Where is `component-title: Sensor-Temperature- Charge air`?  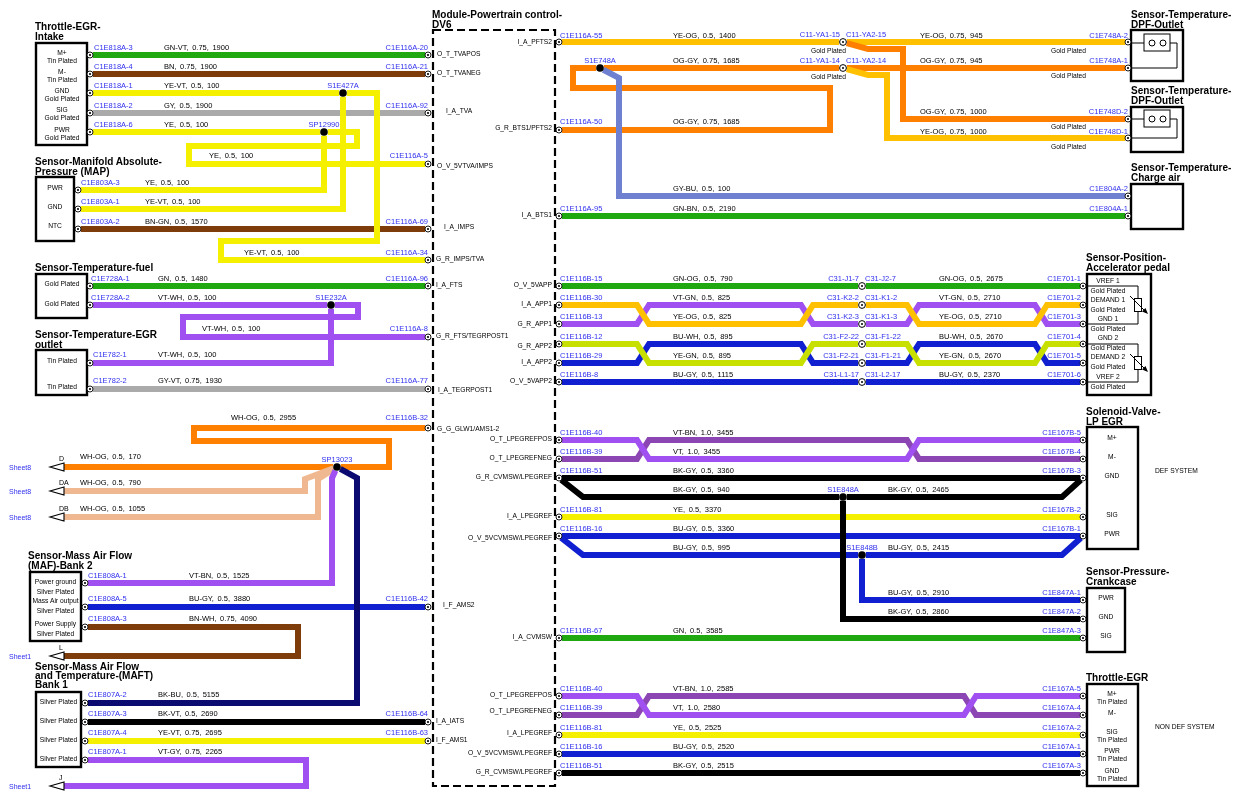 component-title: Sensor-Temperature- Charge air is located at coordinates (1181, 172).